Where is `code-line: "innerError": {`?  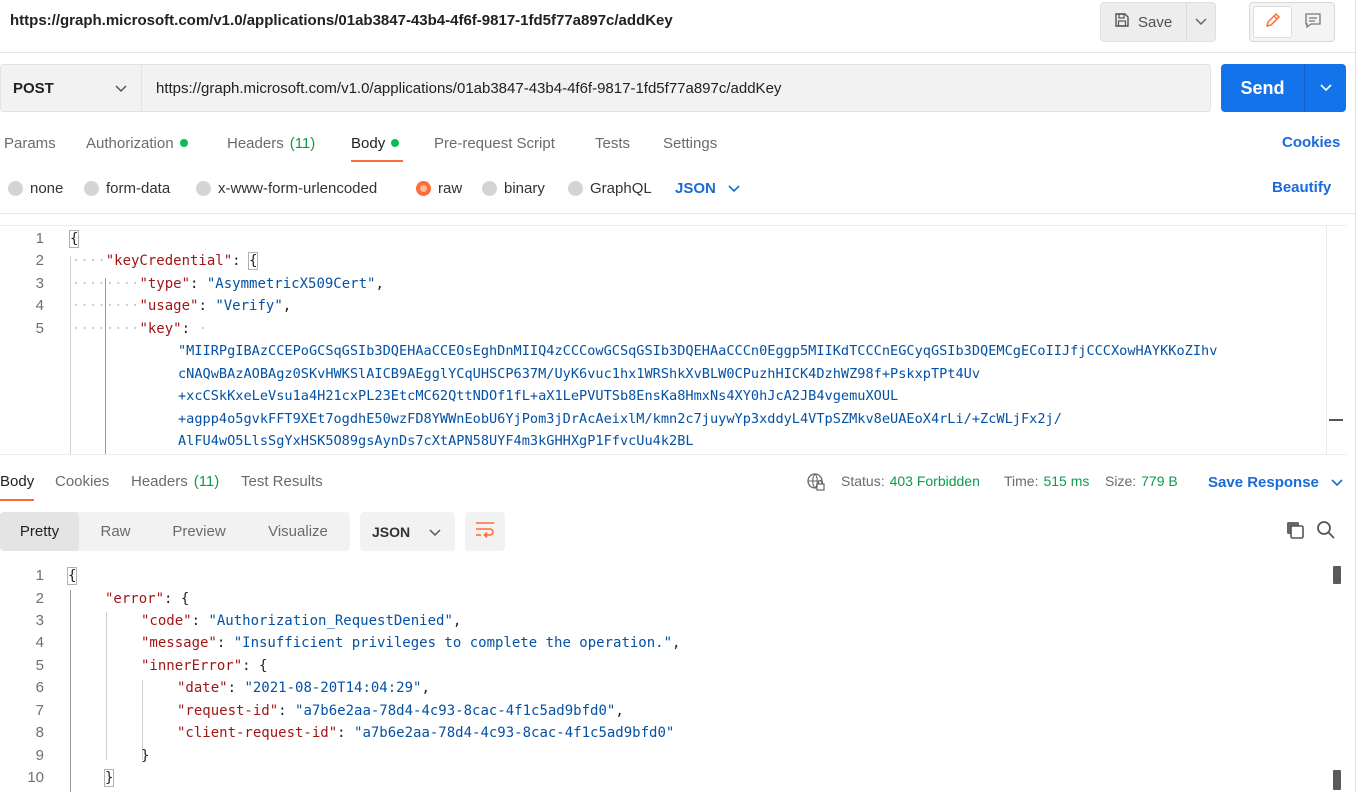
code-line: "innerError": { is located at coordinates (204, 666).